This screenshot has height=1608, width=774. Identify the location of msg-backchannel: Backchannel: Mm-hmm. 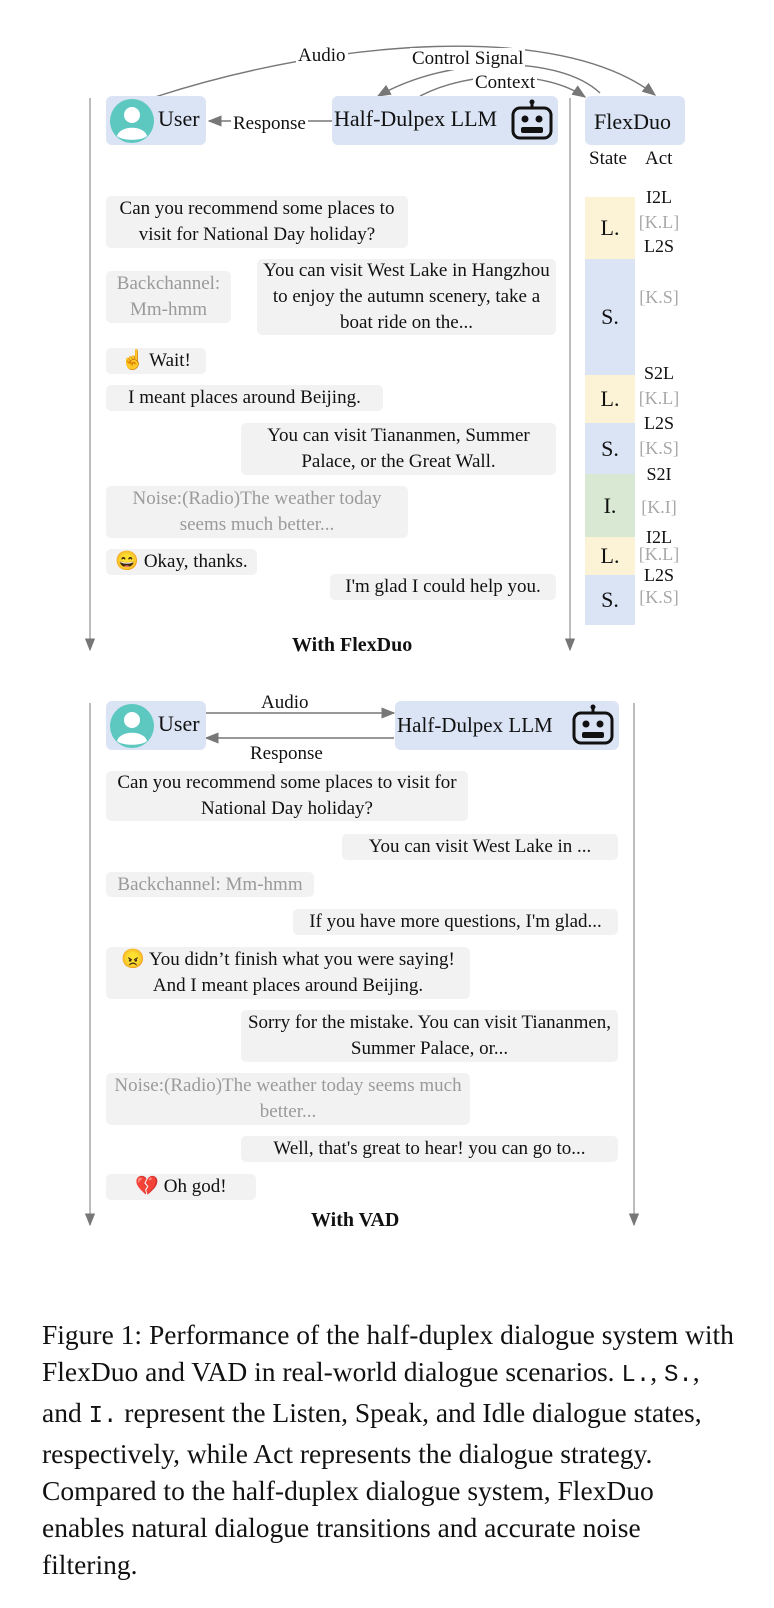
(168, 297).